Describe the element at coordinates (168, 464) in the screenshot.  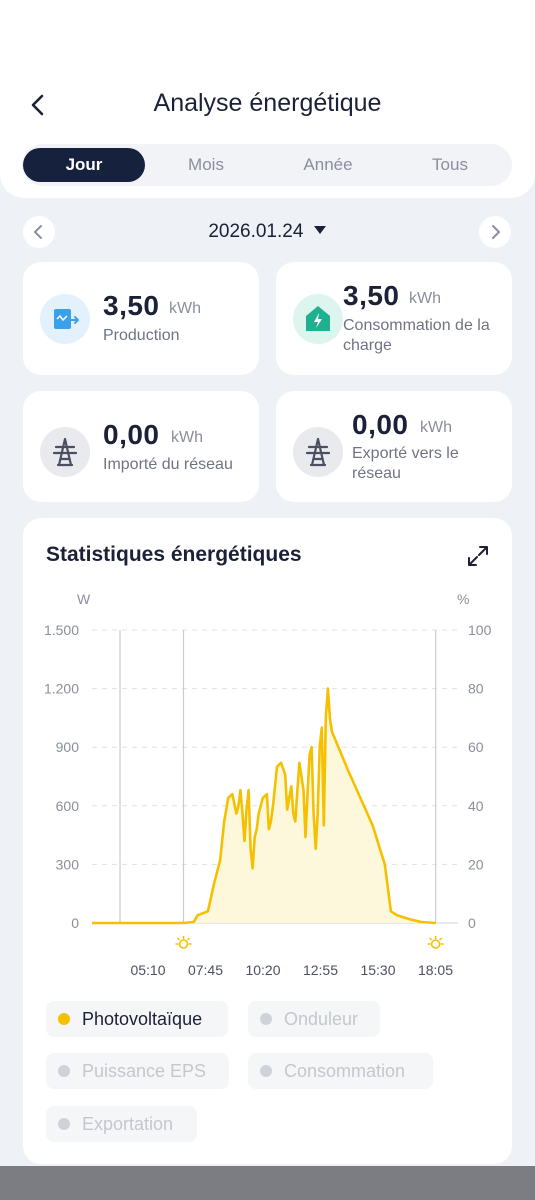
I see `imported-label: Importé du réseau` at that location.